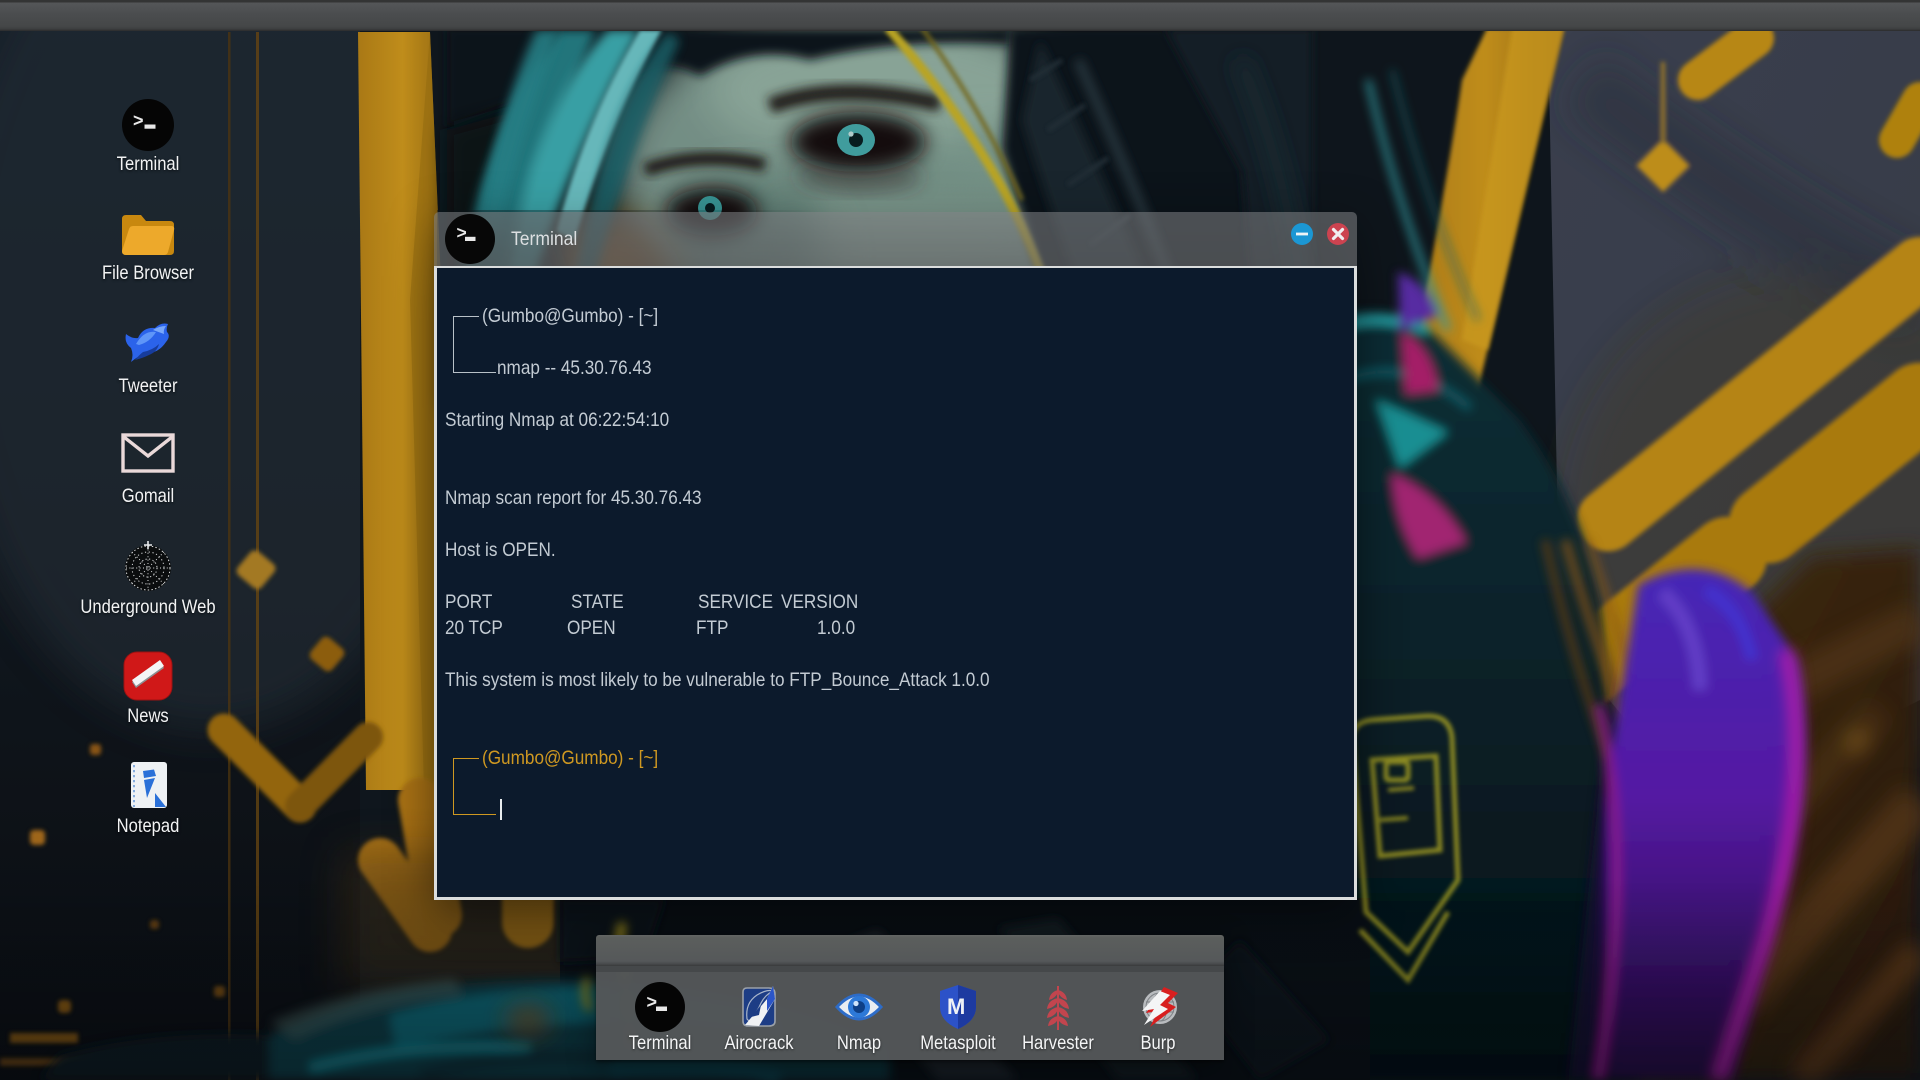 This screenshot has width=1920, height=1080. What do you see at coordinates (956, 1006) in the screenshot?
I see `svg-text: M` at bounding box center [956, 1006].